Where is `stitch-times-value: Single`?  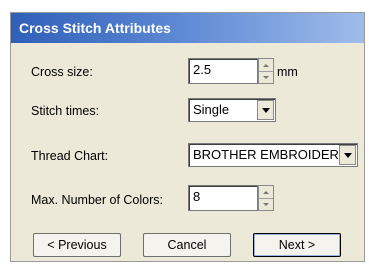
stitch-times-value: Single is located at coordinates (211, 109).